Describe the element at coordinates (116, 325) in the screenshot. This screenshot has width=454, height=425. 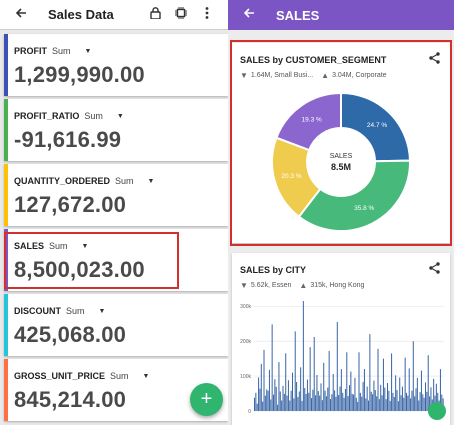
I see `kpi-card-discount: DISCOUNT Sum ▼ 425,068.00` at that location.